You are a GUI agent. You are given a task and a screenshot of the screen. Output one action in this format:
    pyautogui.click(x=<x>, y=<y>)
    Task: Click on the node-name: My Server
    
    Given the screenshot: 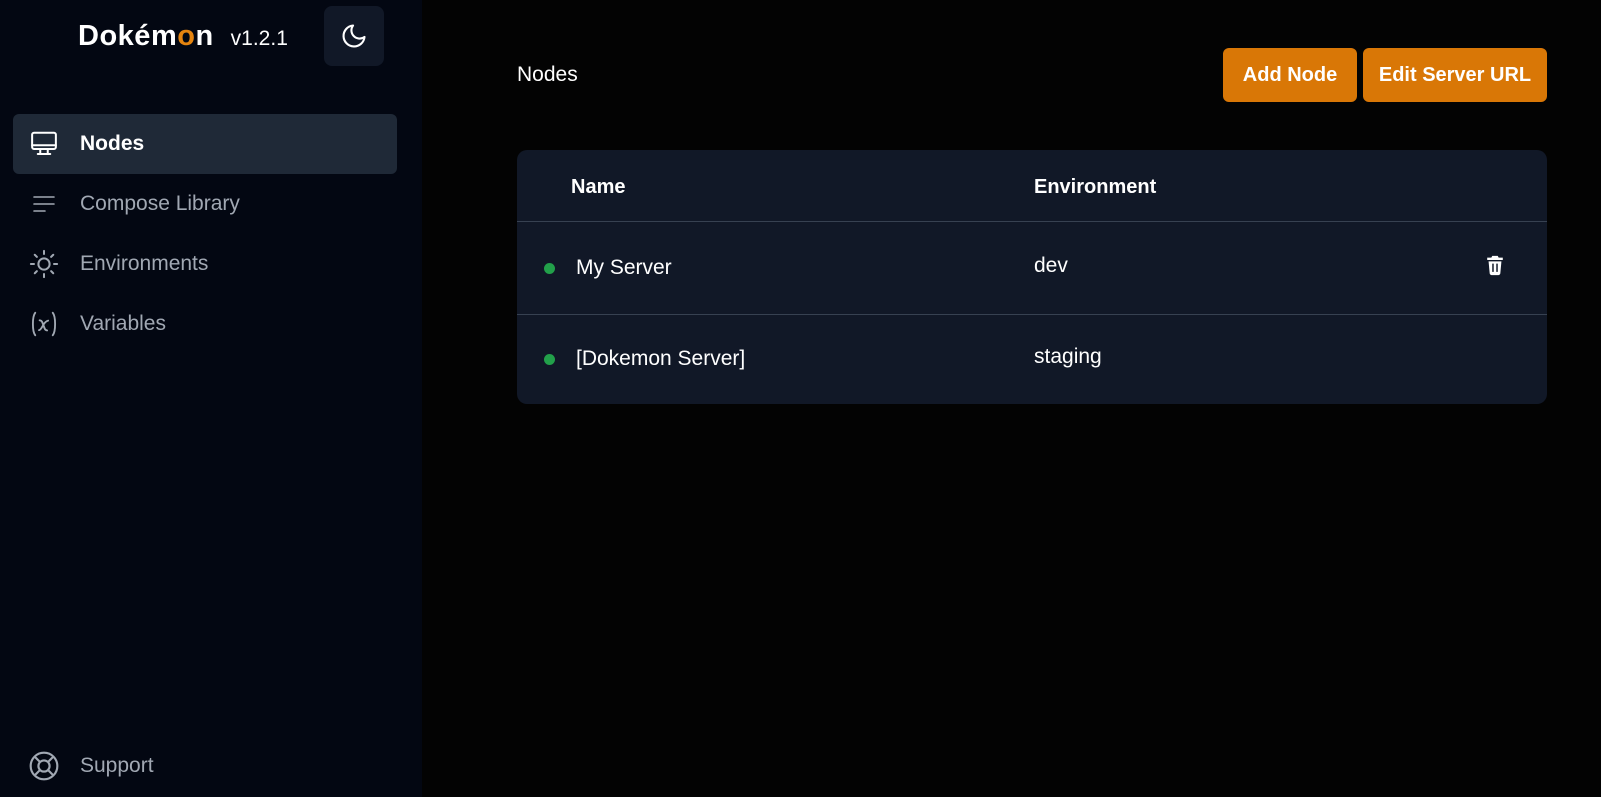 What is the action you would take?
    pyautogui.click(x=624, y=267)
    